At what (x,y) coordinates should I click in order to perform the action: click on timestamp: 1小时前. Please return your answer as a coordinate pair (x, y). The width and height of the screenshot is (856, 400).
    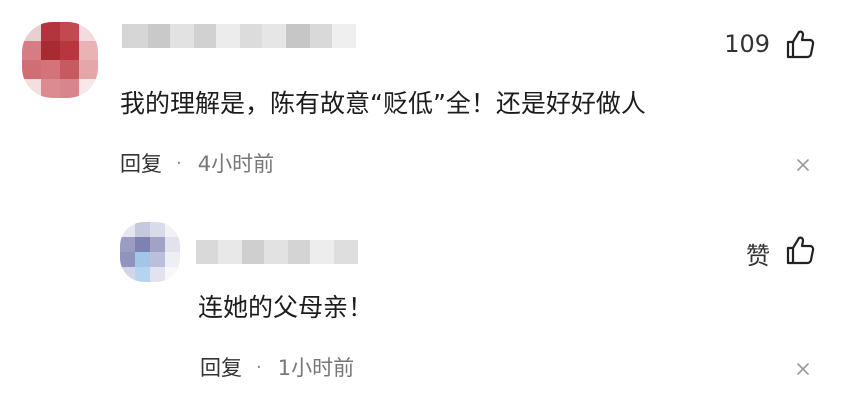
    Looking at the image, I should click on (316, 368).